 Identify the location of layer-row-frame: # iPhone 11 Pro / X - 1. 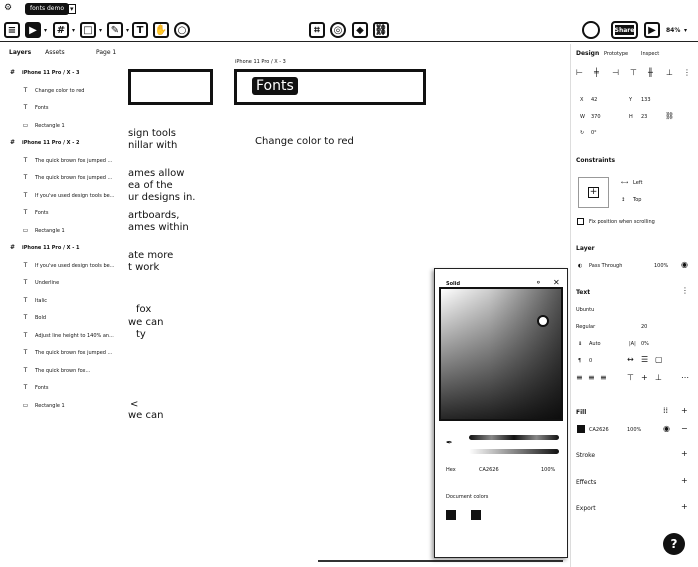
(64, 248).